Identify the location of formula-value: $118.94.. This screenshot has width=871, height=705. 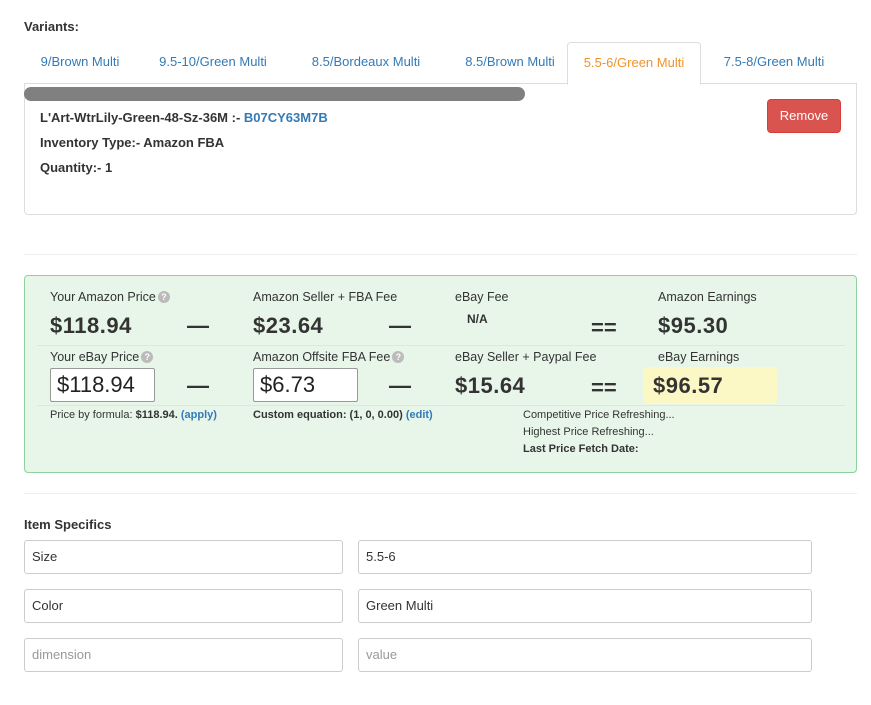
(156, 415).